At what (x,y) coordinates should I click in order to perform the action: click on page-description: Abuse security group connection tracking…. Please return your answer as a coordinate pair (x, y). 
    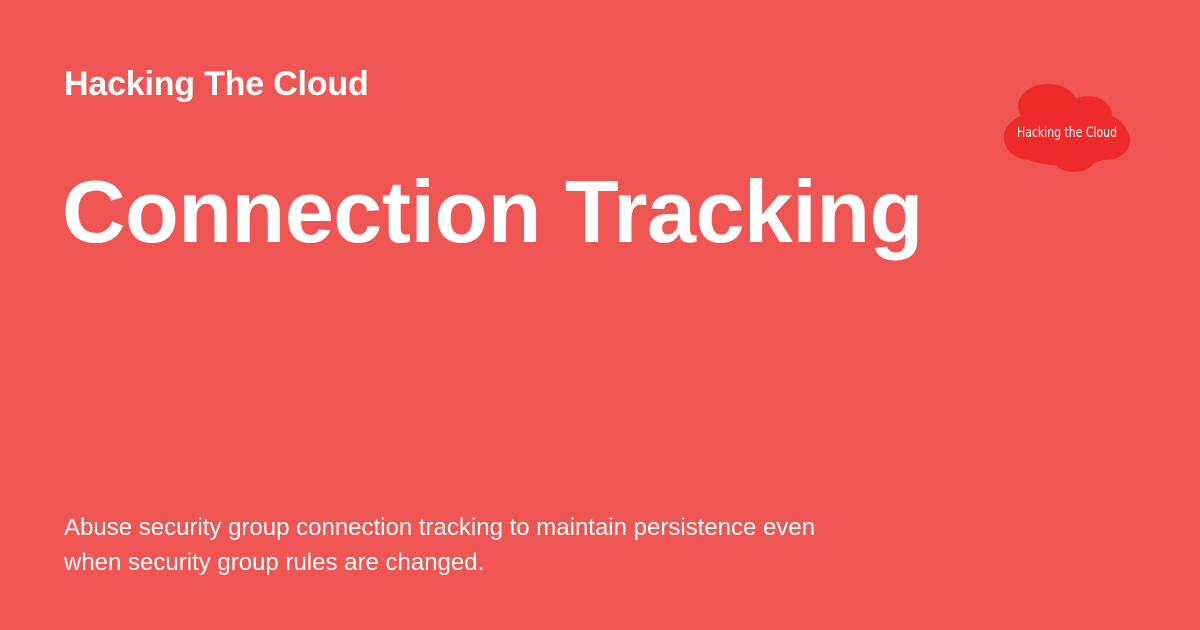
    Looking at the image, I should click on (440, 545).